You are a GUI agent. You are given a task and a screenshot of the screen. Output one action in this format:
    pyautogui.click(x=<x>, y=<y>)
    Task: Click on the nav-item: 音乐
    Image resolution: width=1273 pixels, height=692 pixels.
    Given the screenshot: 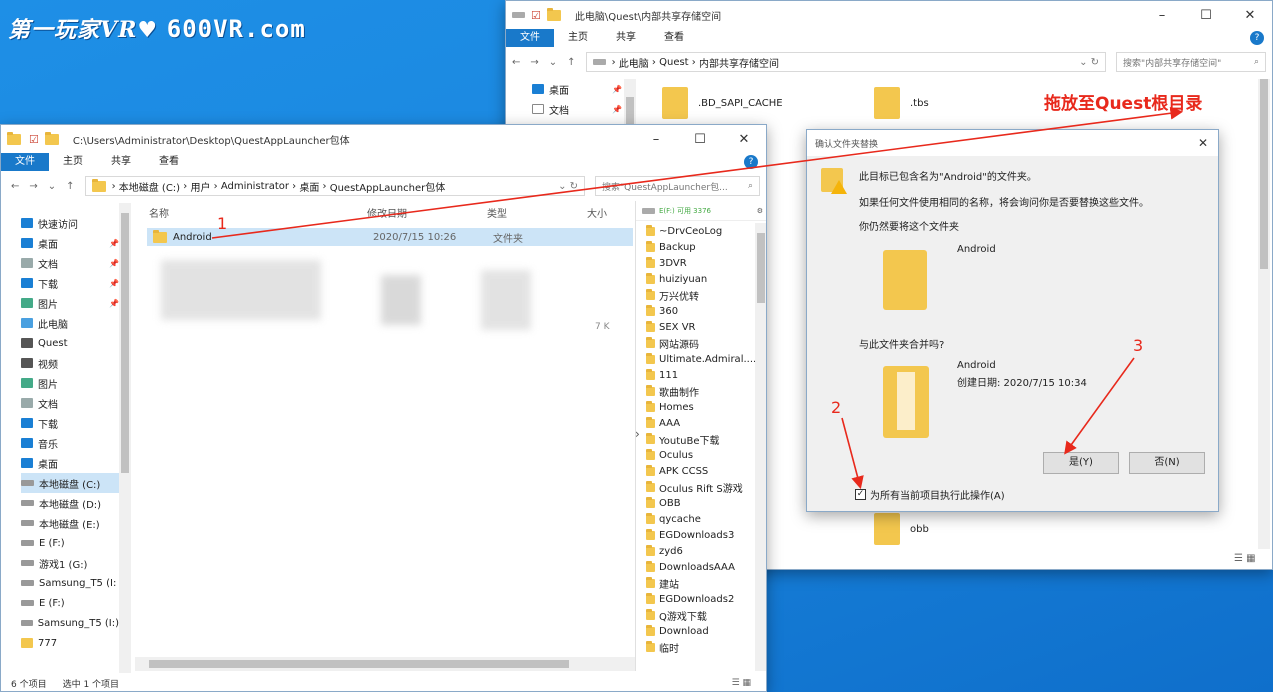 What is the action you would take?
    pyautogui.click(x=70, y=443)
    